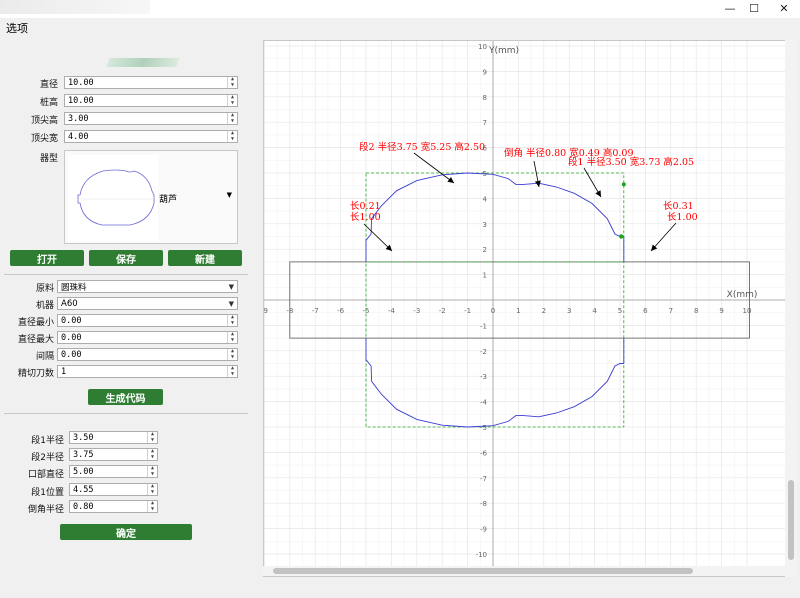 This screenshot has height=598, width=800. I want to click on y-tick-label: -6, so click(484, 453).